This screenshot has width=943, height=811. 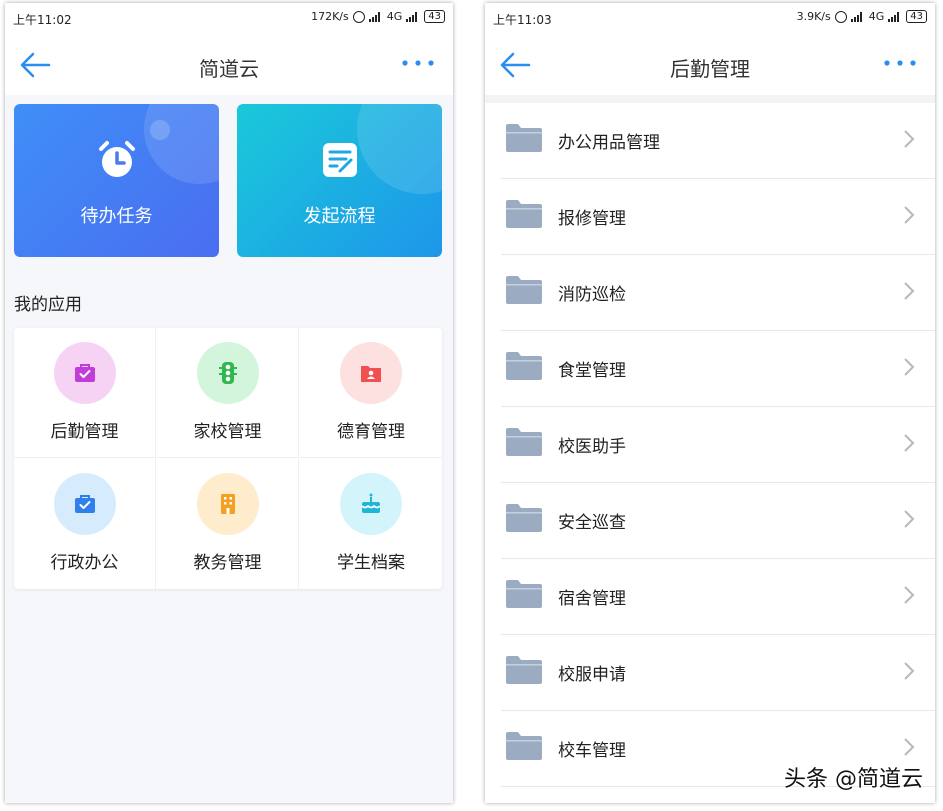 I want to click on alarm-clock-icon, so click(x=117, y=159).